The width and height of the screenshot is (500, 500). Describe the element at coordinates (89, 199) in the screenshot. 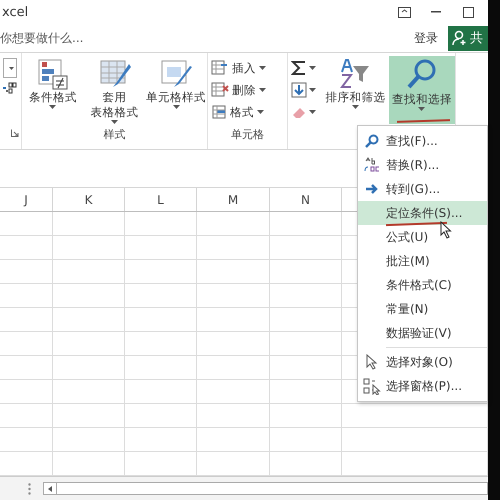

I see `column-header: K` at that location.